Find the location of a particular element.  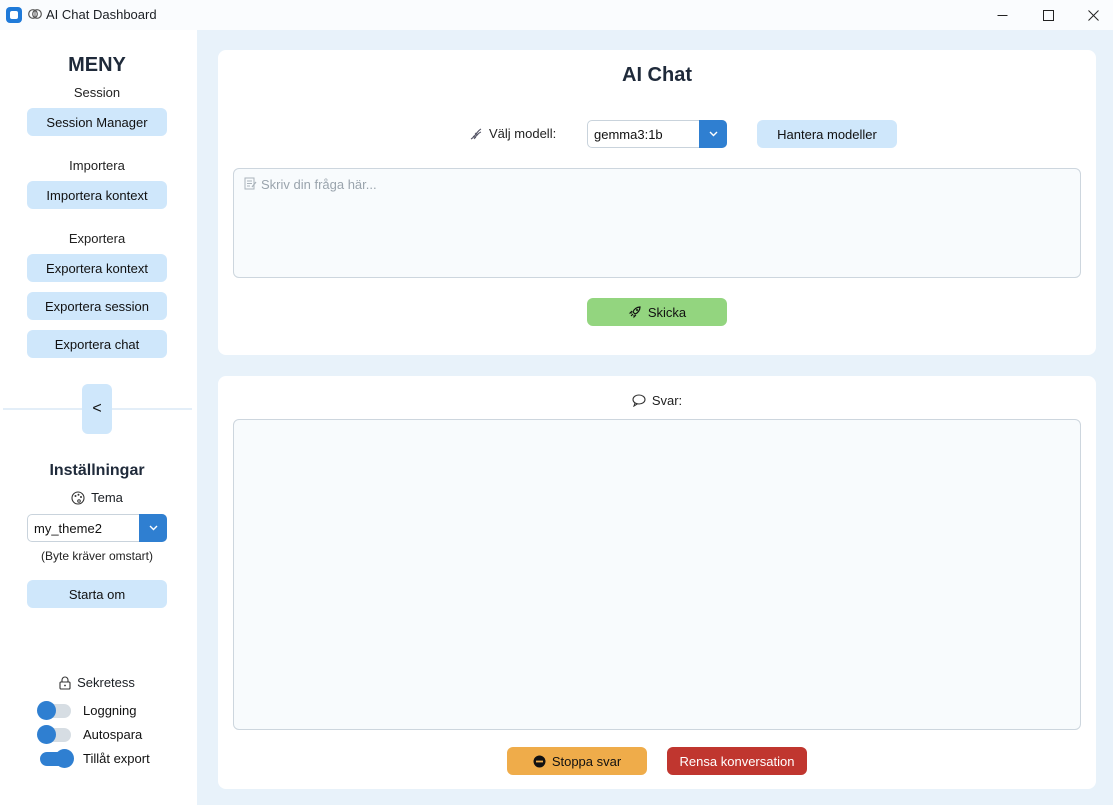

maximize-icon is located at coordinates (1048, 15).